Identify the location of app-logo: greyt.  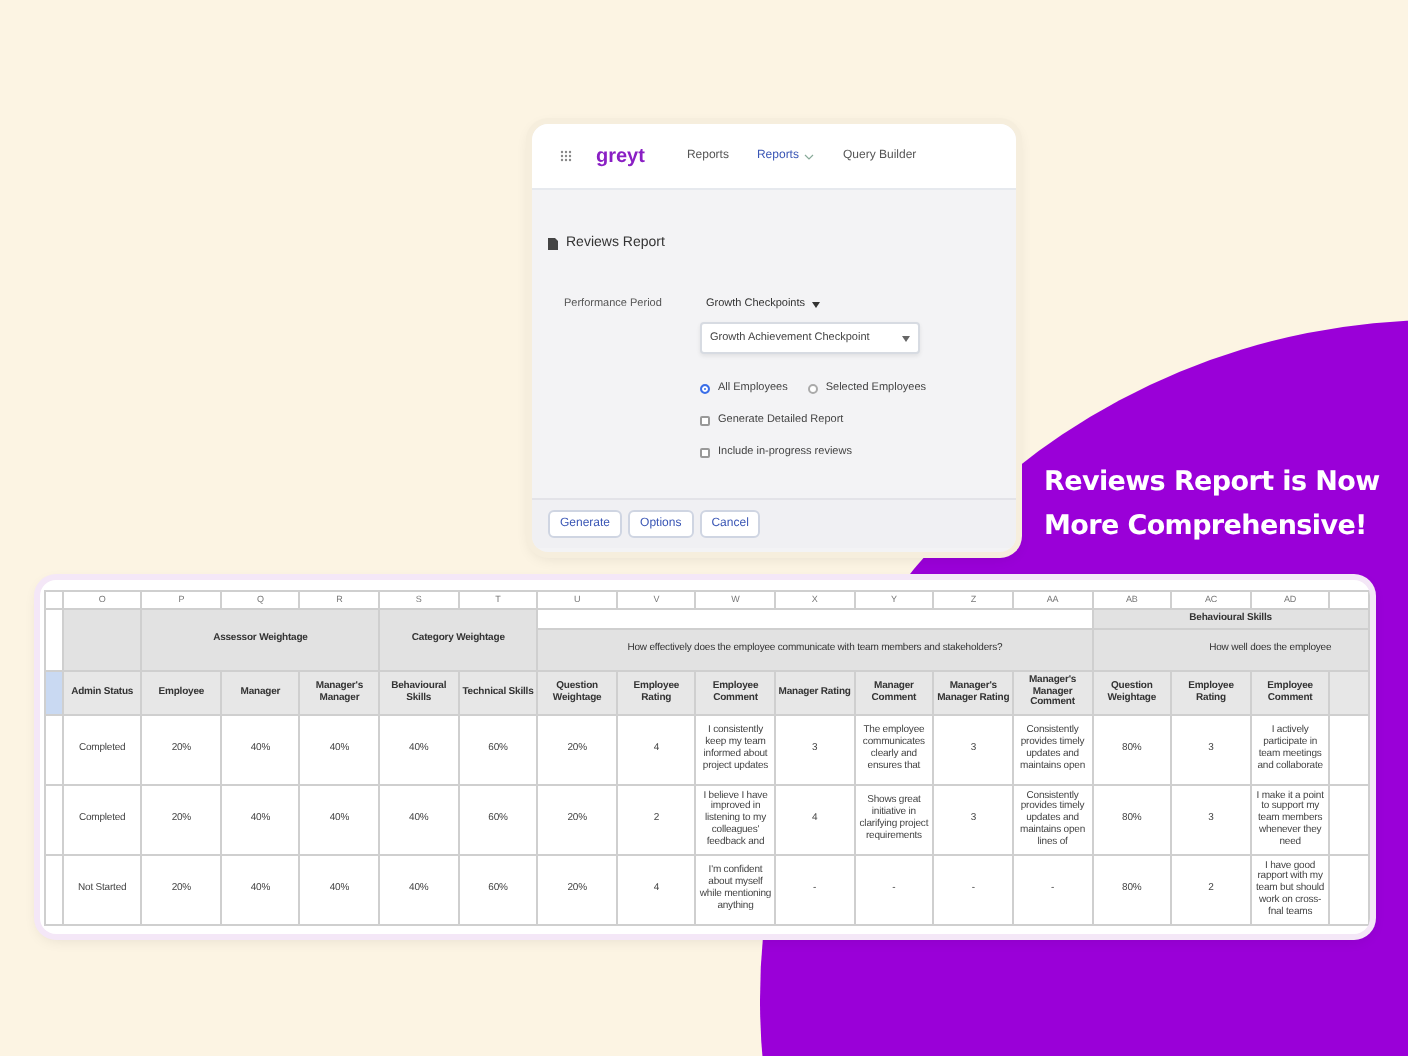
(620, 156).